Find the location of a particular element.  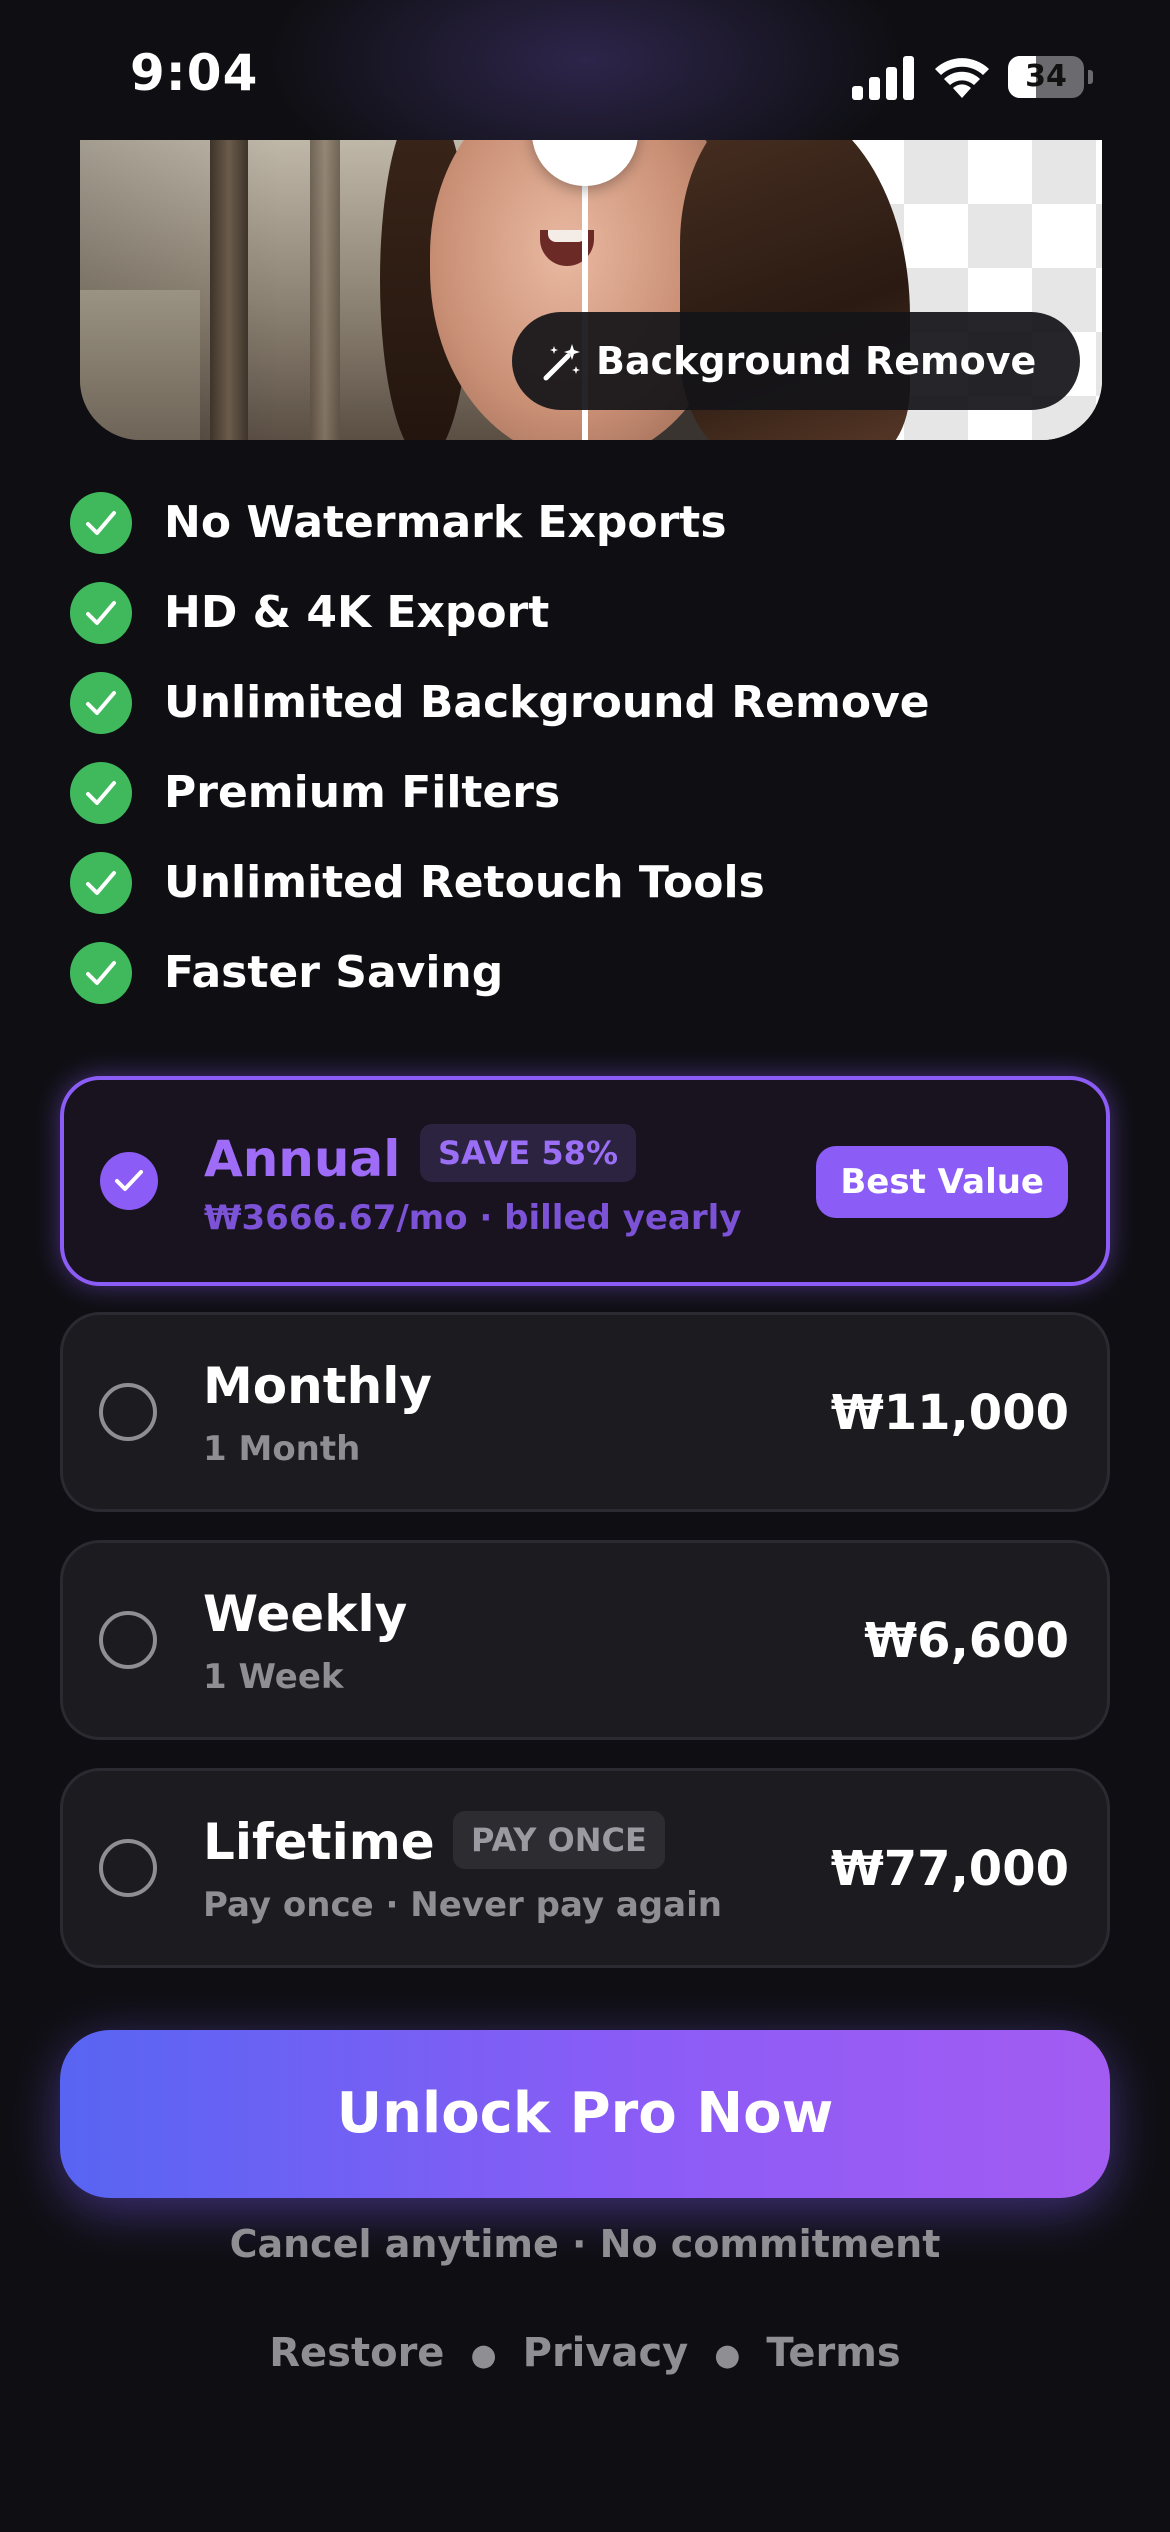

status-time: 9:04 is located at coordinates (194, 73).